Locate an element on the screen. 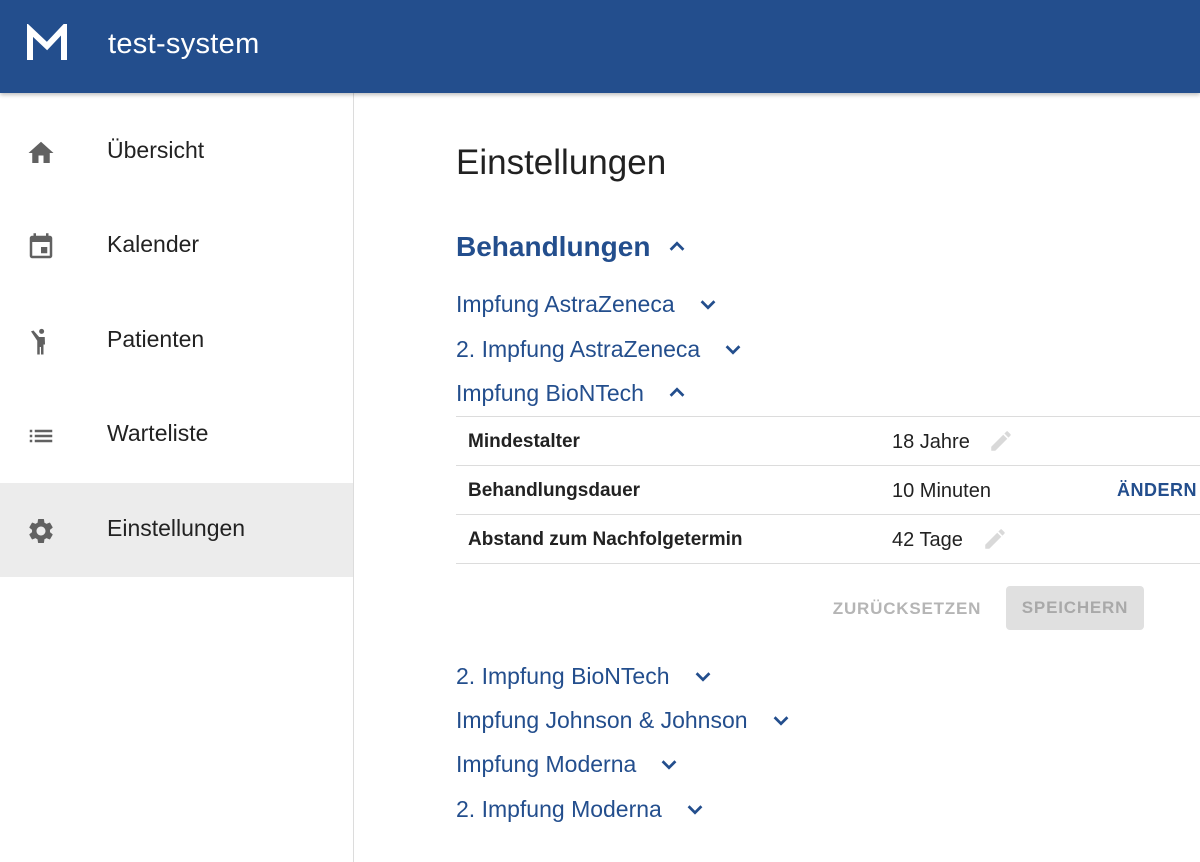 This screenshot has height=862, width=1200. settings-row-behandlungsdauer: Behandlungsdauer 10 Minuten ÄNDERN is located at coordinates (828, 490).